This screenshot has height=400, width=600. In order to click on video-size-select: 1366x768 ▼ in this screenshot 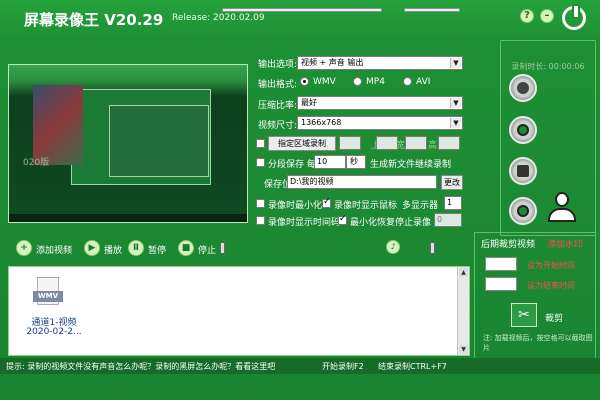, I will do `click(380, 123)`.